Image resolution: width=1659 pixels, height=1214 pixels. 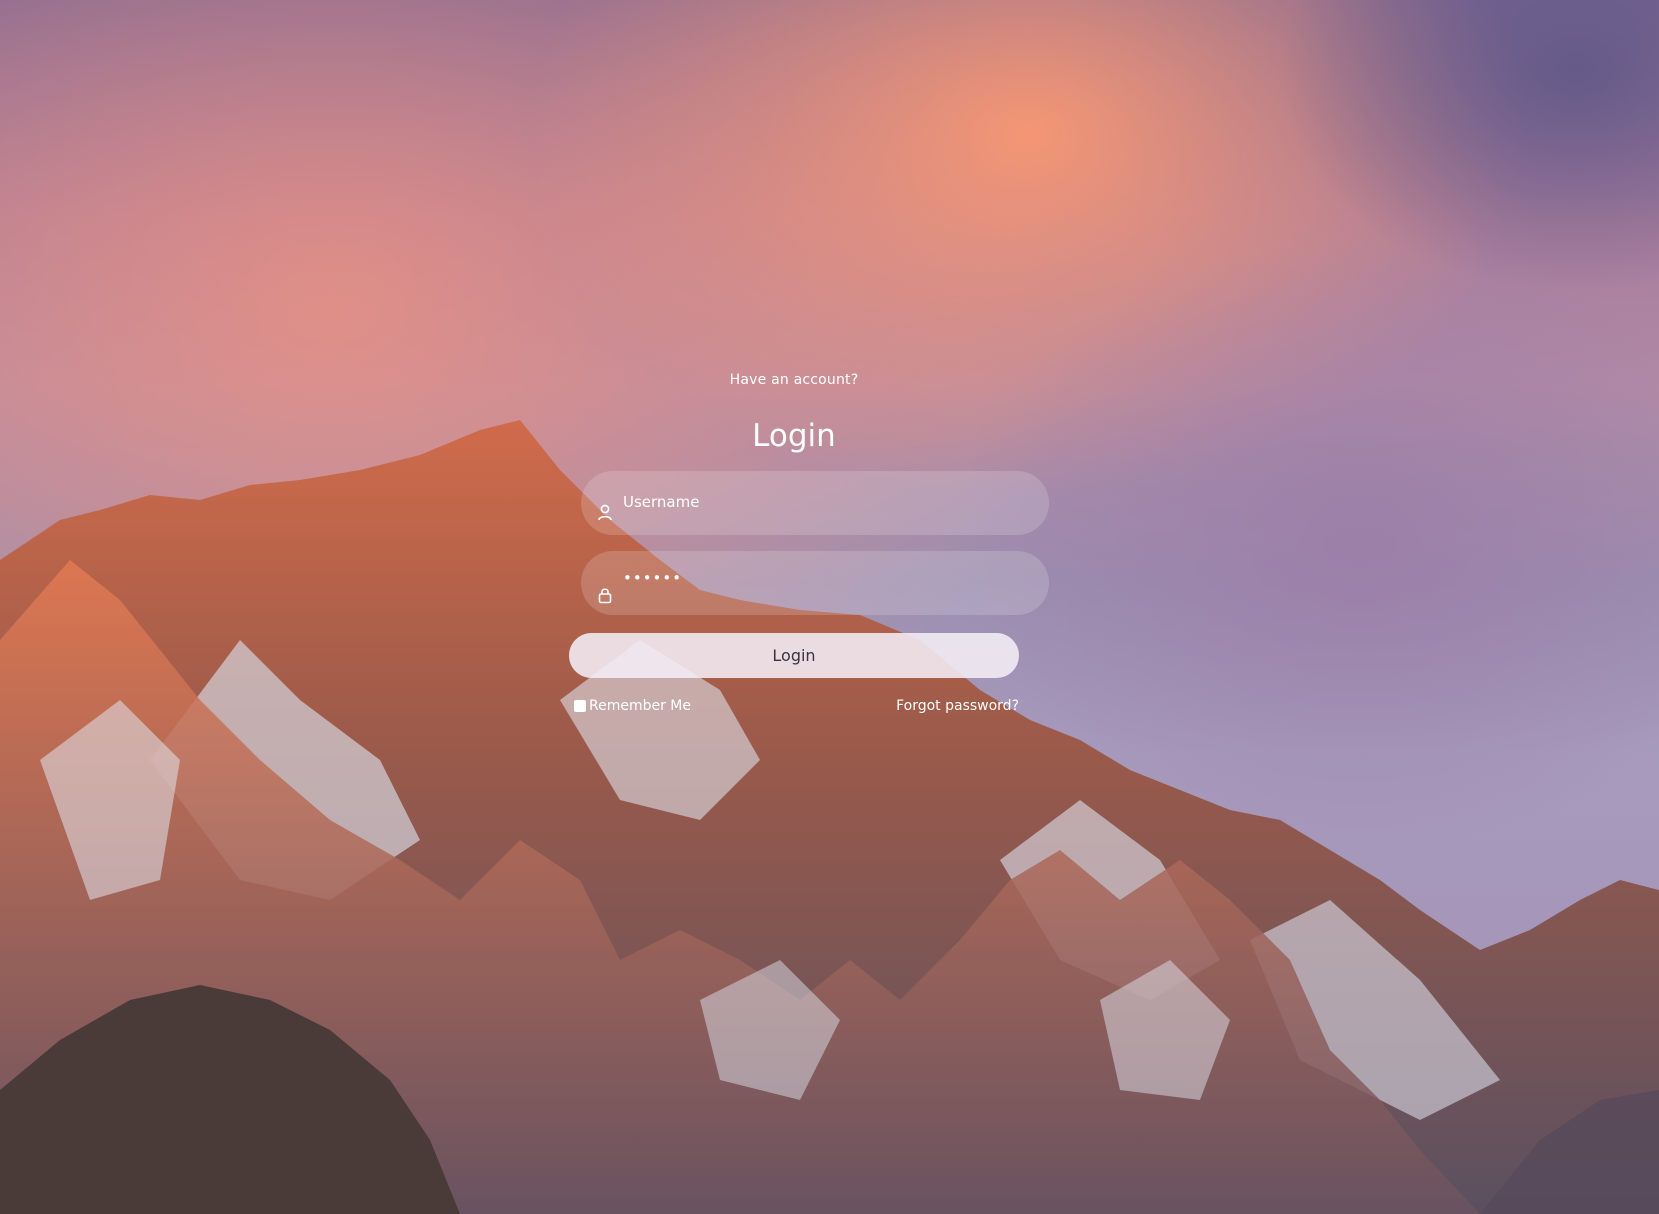 I want to click on login-options: Remember Me Forgot password?, so click(x=796, y=708).